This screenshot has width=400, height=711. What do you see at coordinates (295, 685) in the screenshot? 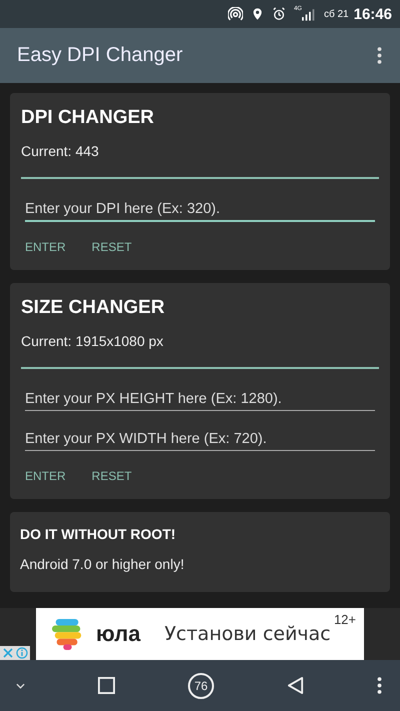
I see `back-icon` at bounding box center [295, 685].